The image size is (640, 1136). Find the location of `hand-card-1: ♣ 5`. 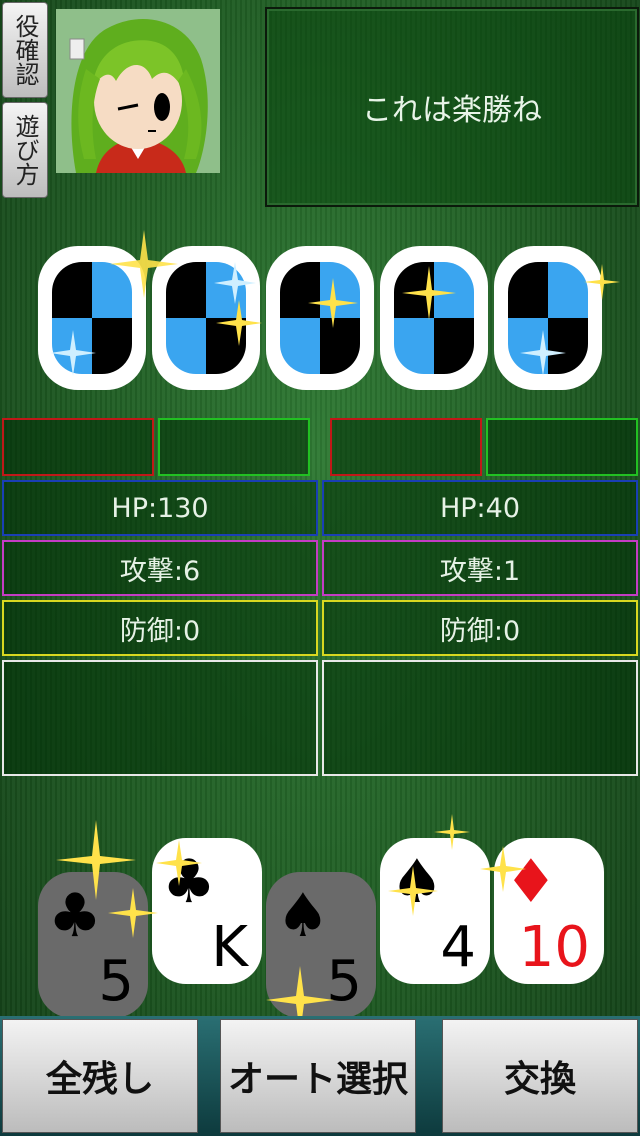

hand-card-1: ♣ 5 is located at coordinates (93, 945).